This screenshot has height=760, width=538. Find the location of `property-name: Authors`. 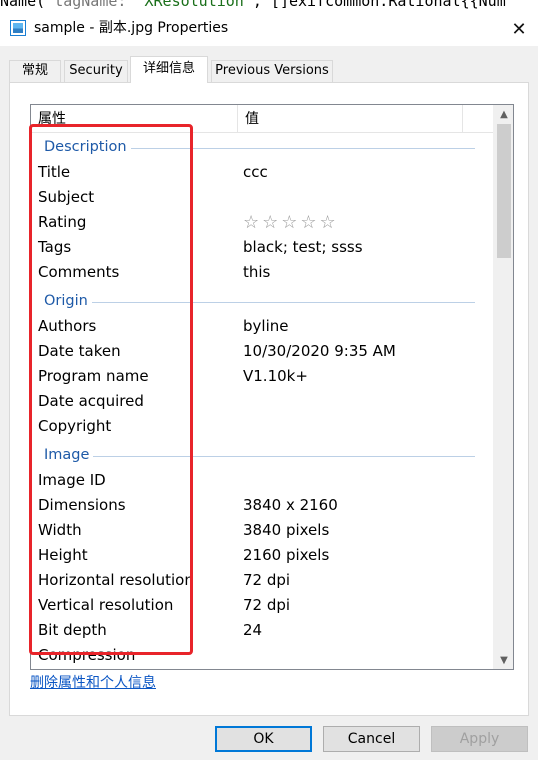

property-name: Authors is located at coordinates (67, 326).